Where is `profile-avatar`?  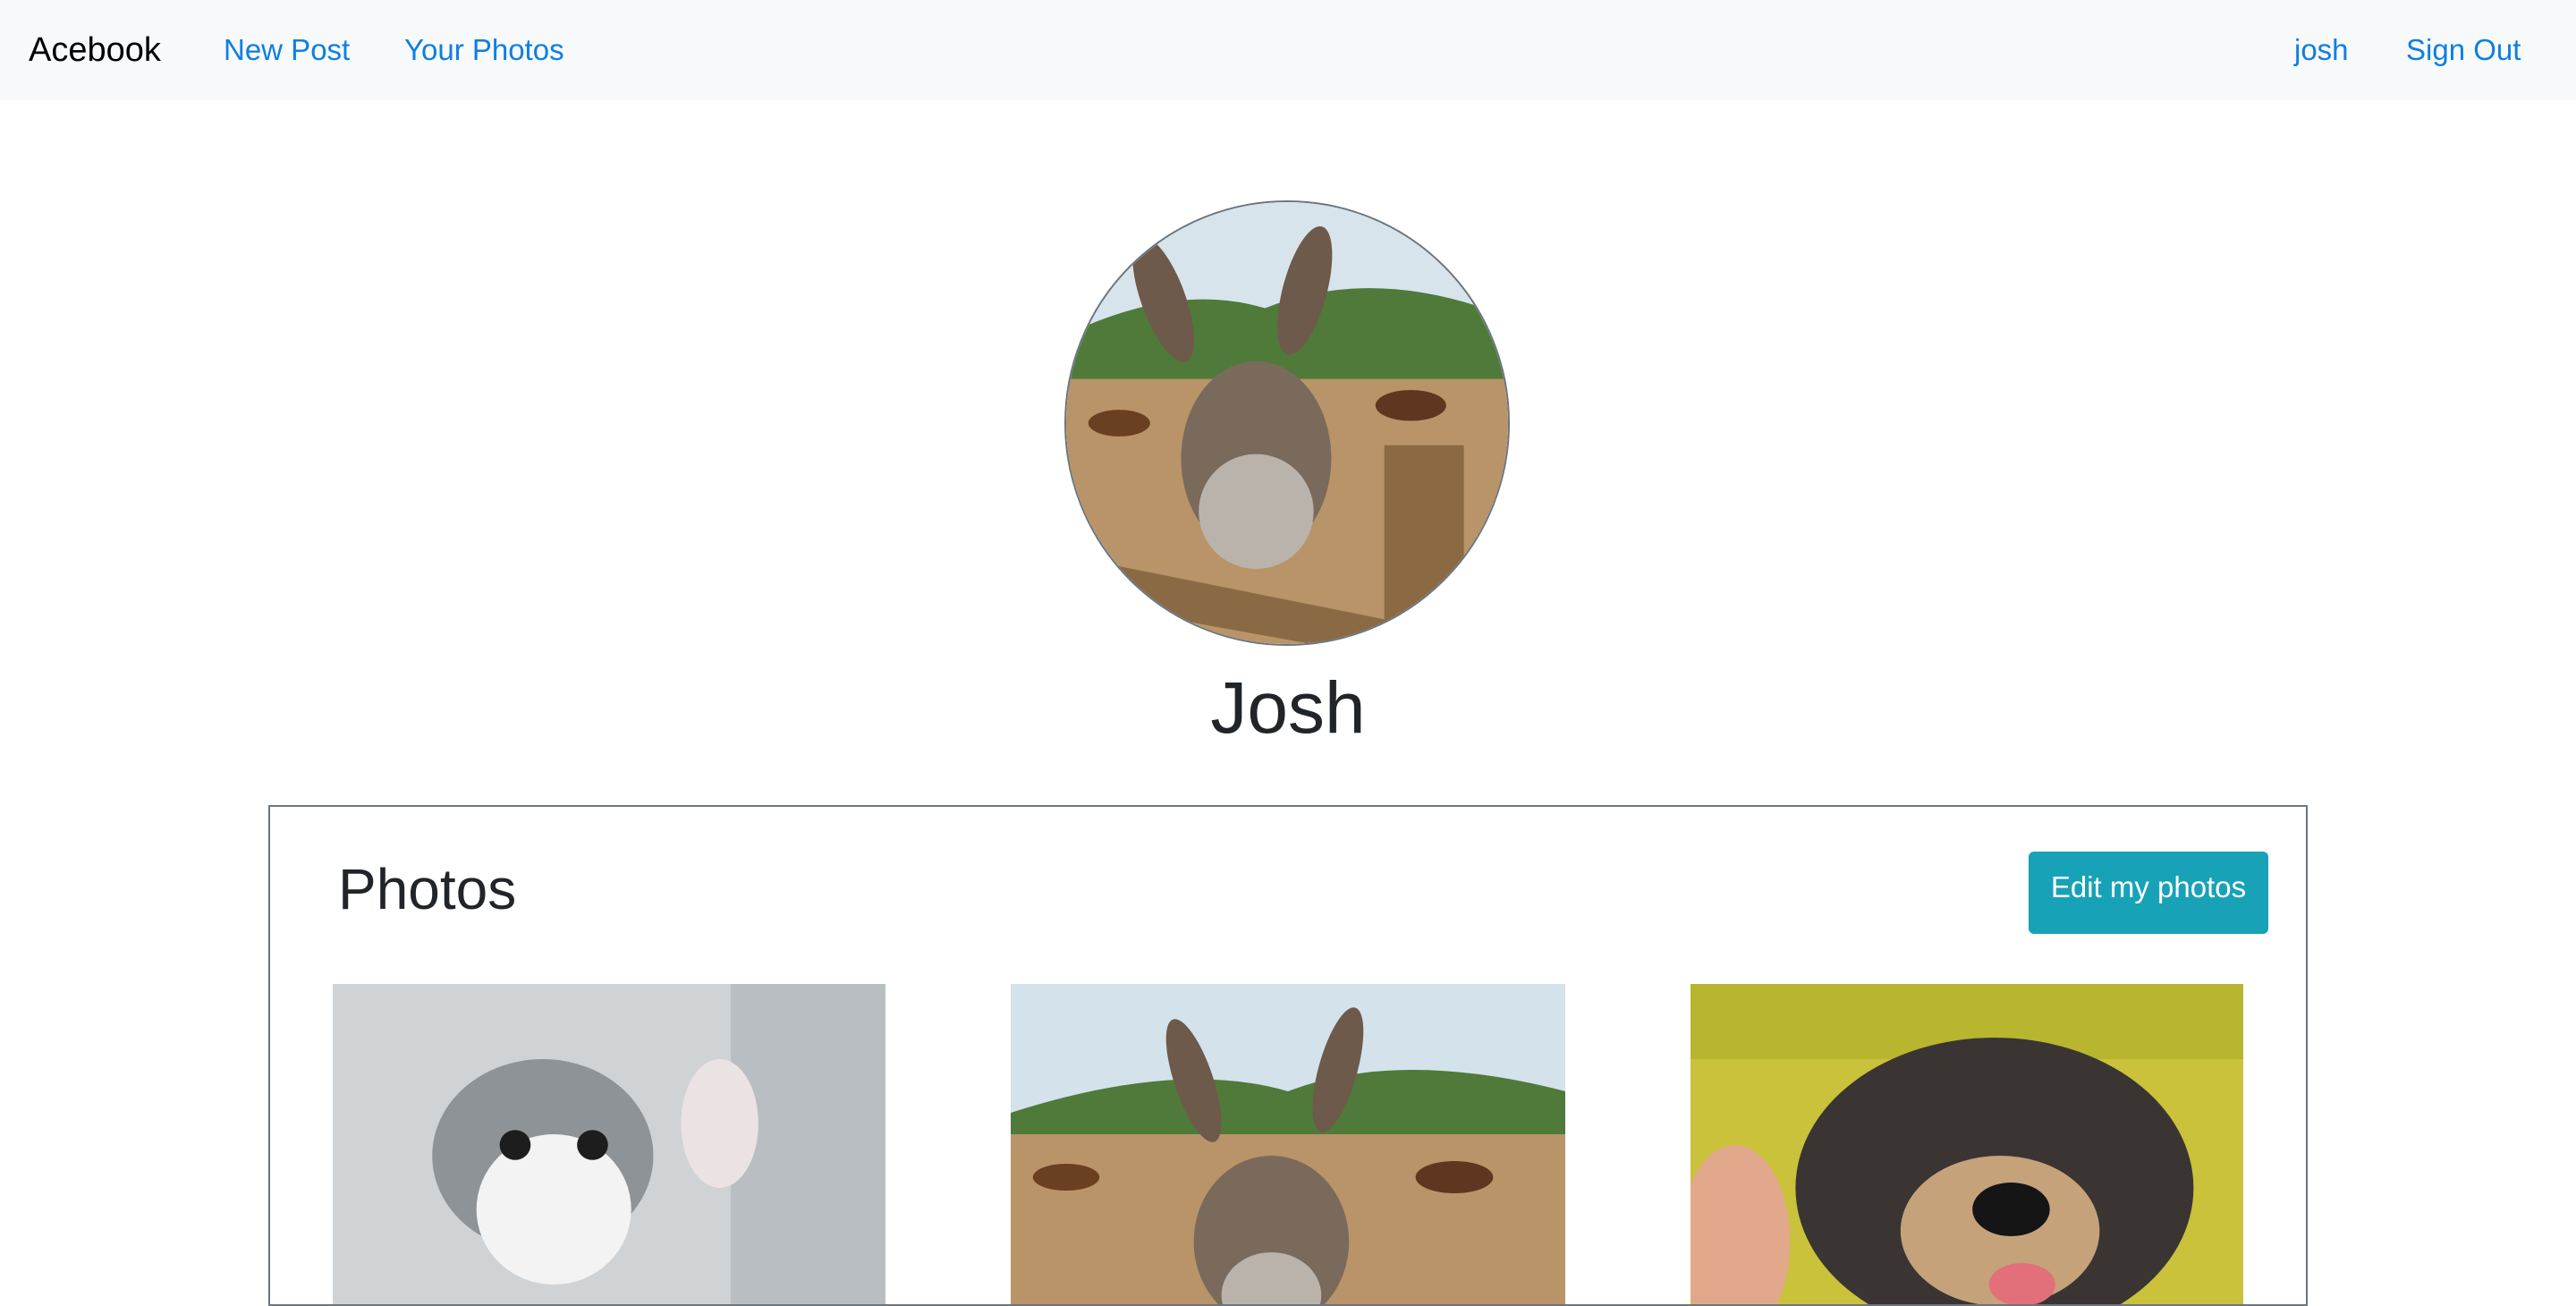
profile-avatar is located at coordinates (1287, 423).